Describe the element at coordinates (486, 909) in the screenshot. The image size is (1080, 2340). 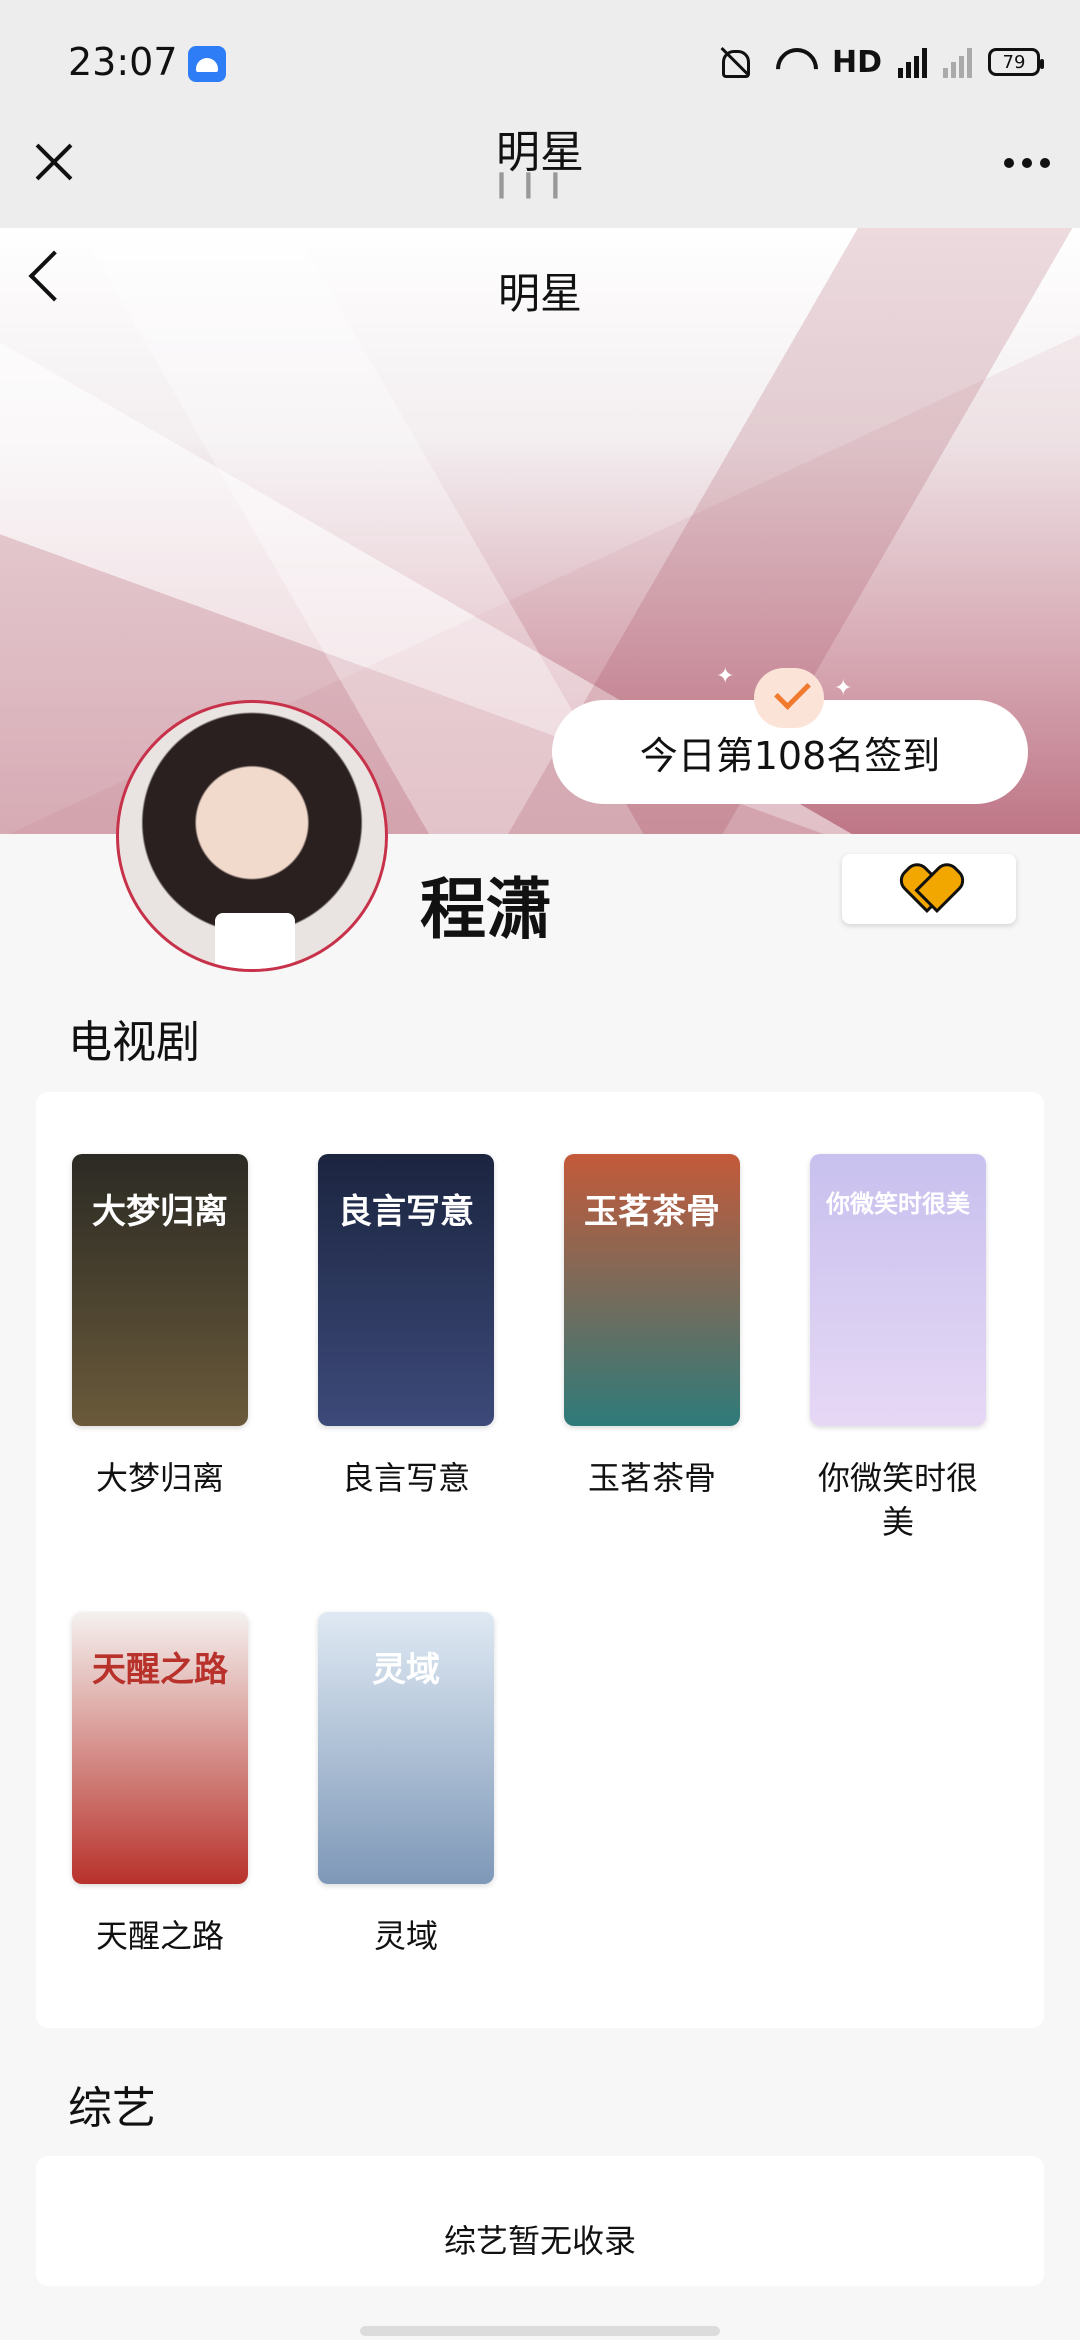
I see `star-name: 程潇` at that location.